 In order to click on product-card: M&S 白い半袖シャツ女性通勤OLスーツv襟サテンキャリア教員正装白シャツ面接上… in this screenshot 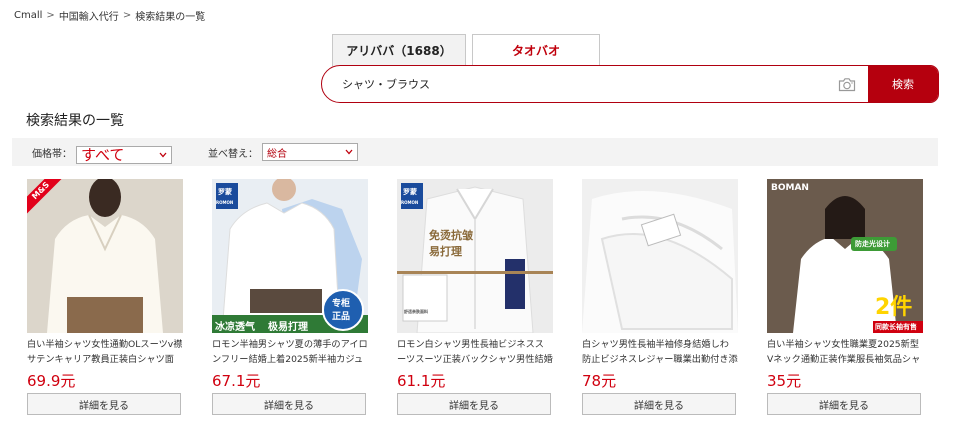, I will do `click(105, 301)`.